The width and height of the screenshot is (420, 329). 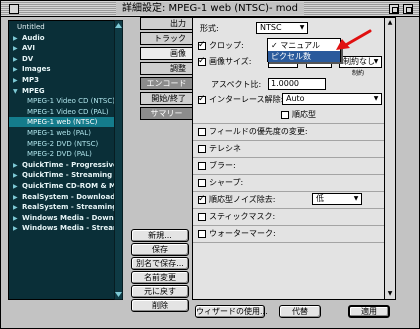 I want to click on tree-item-label: RealSystem - Streaming, so click(x=70, y=207).